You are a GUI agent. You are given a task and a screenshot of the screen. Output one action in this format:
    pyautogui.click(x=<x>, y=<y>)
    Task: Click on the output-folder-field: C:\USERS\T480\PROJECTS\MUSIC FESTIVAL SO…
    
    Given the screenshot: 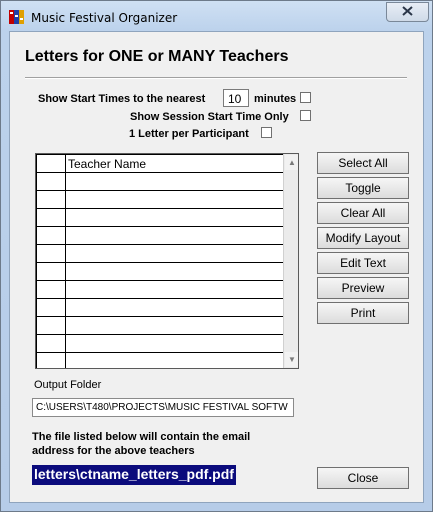 What is the action you would take?
    pyautogui.click(x=163, y=407)
    